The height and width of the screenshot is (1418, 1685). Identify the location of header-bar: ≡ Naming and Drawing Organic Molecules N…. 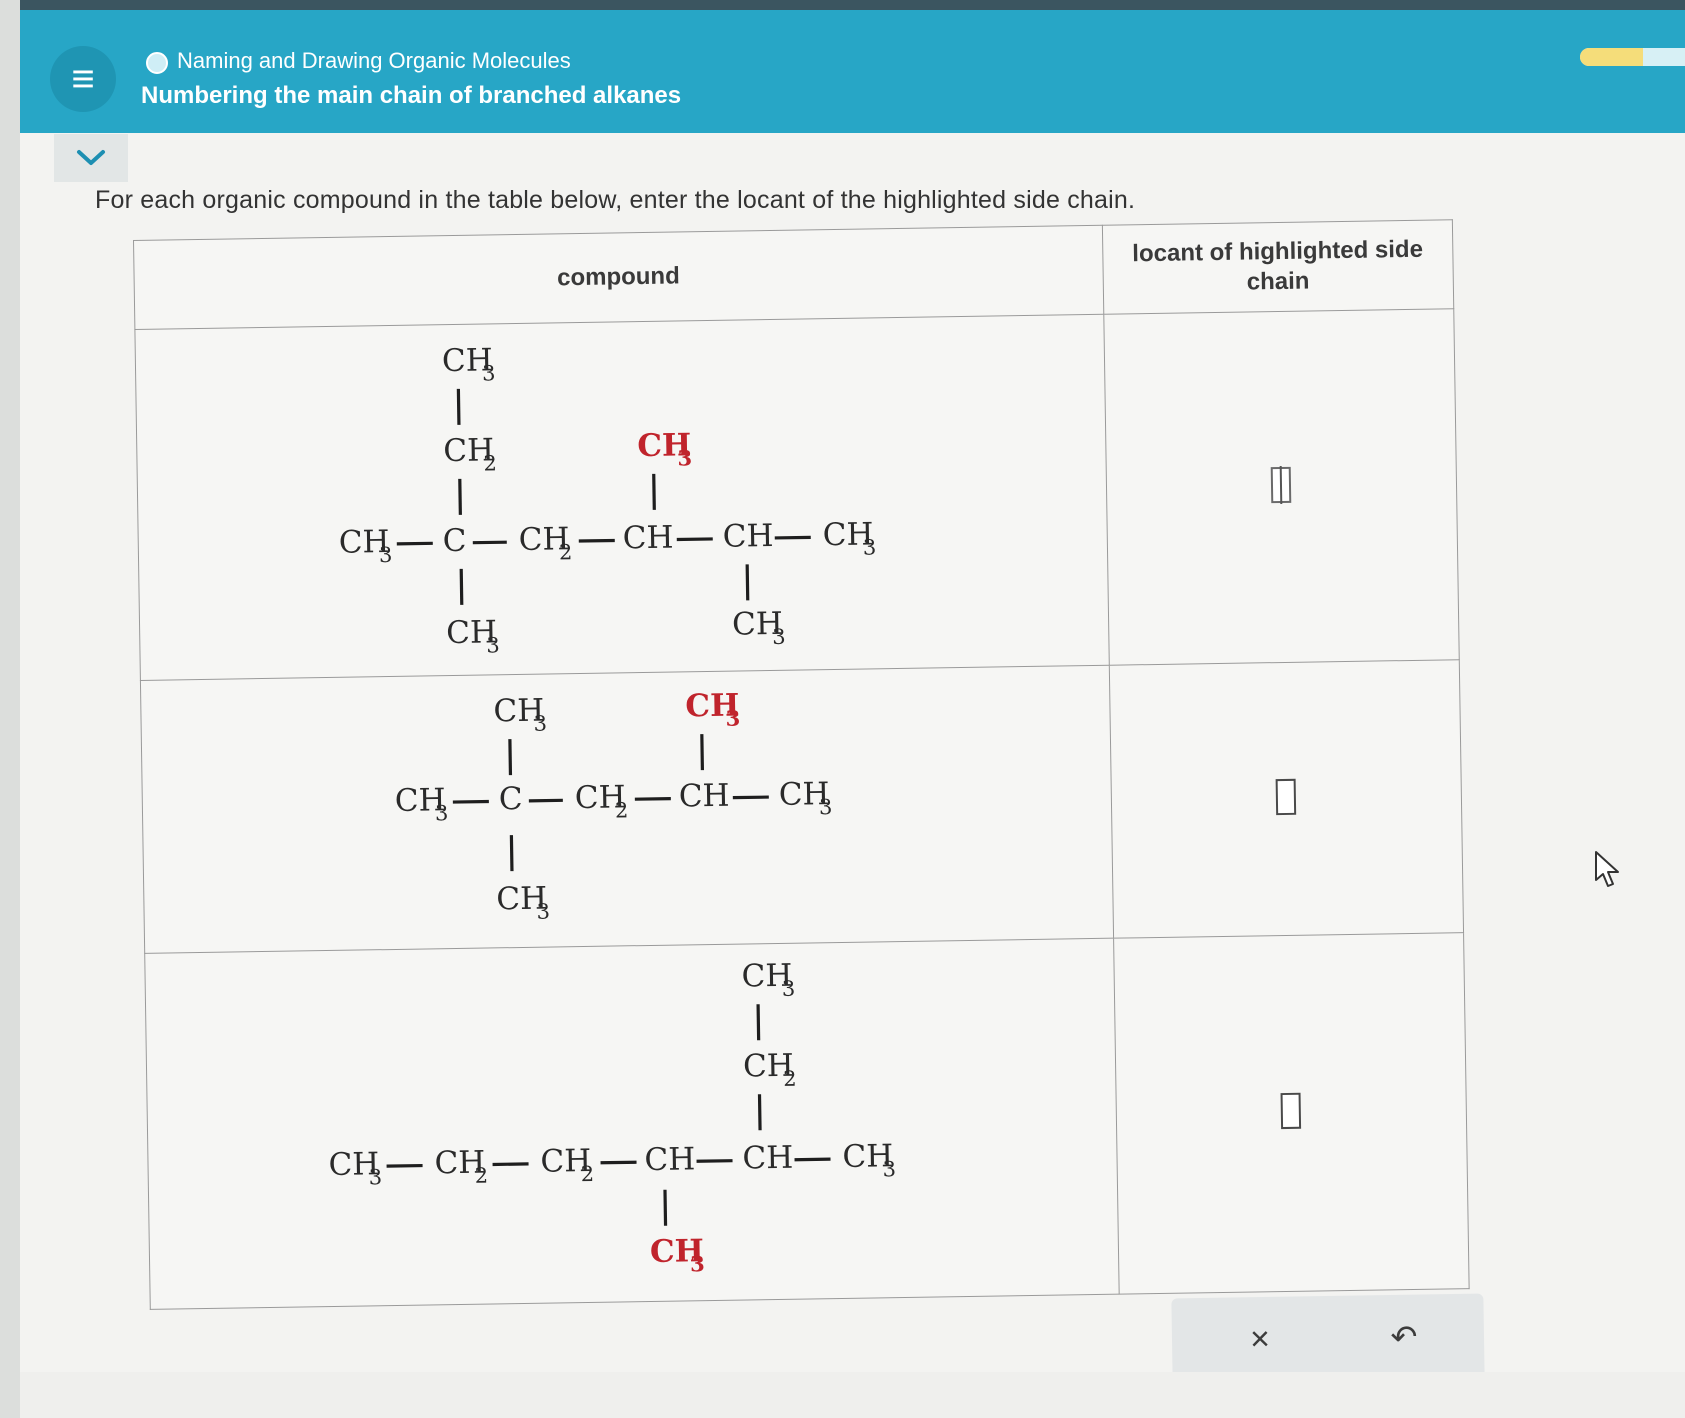
(852, 66).